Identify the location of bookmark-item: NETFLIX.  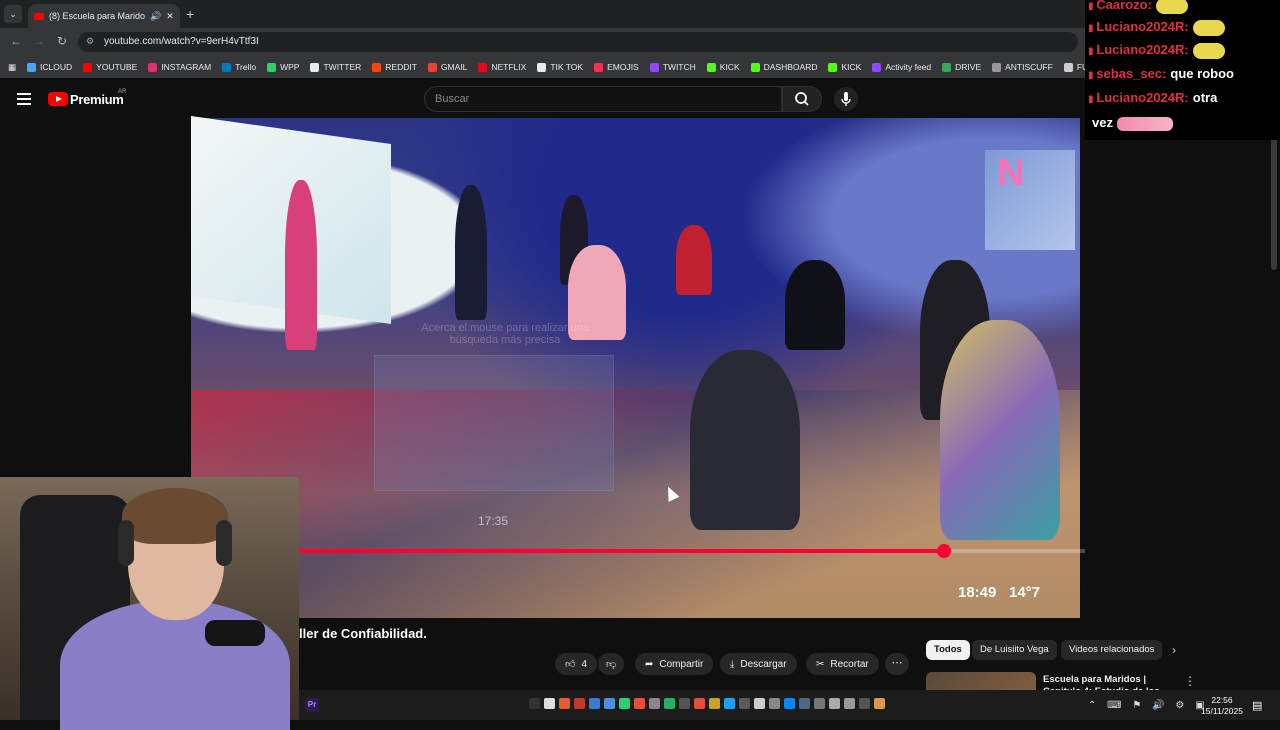
(502, 67).